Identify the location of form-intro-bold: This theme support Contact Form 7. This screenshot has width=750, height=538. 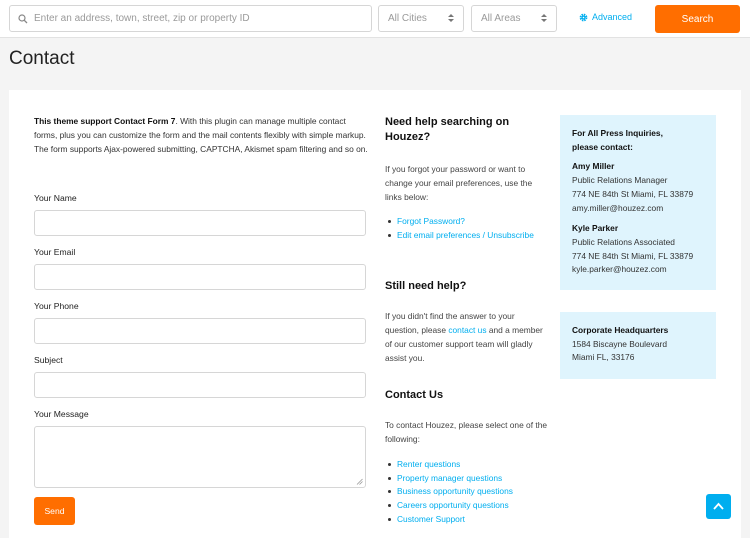
(105, 121).